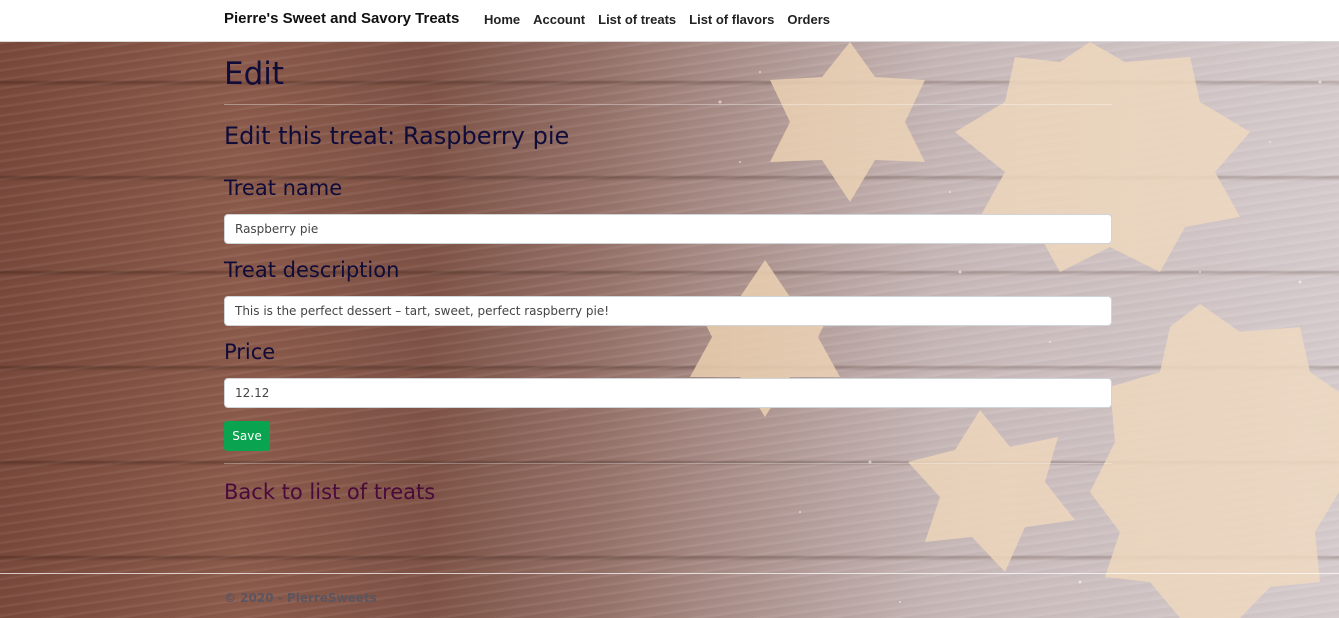 The height and width of the screenshot is (618, 1339). Describe the element at coordinates (669, 573) in the screenshot. I see `footer-divider` at that location.